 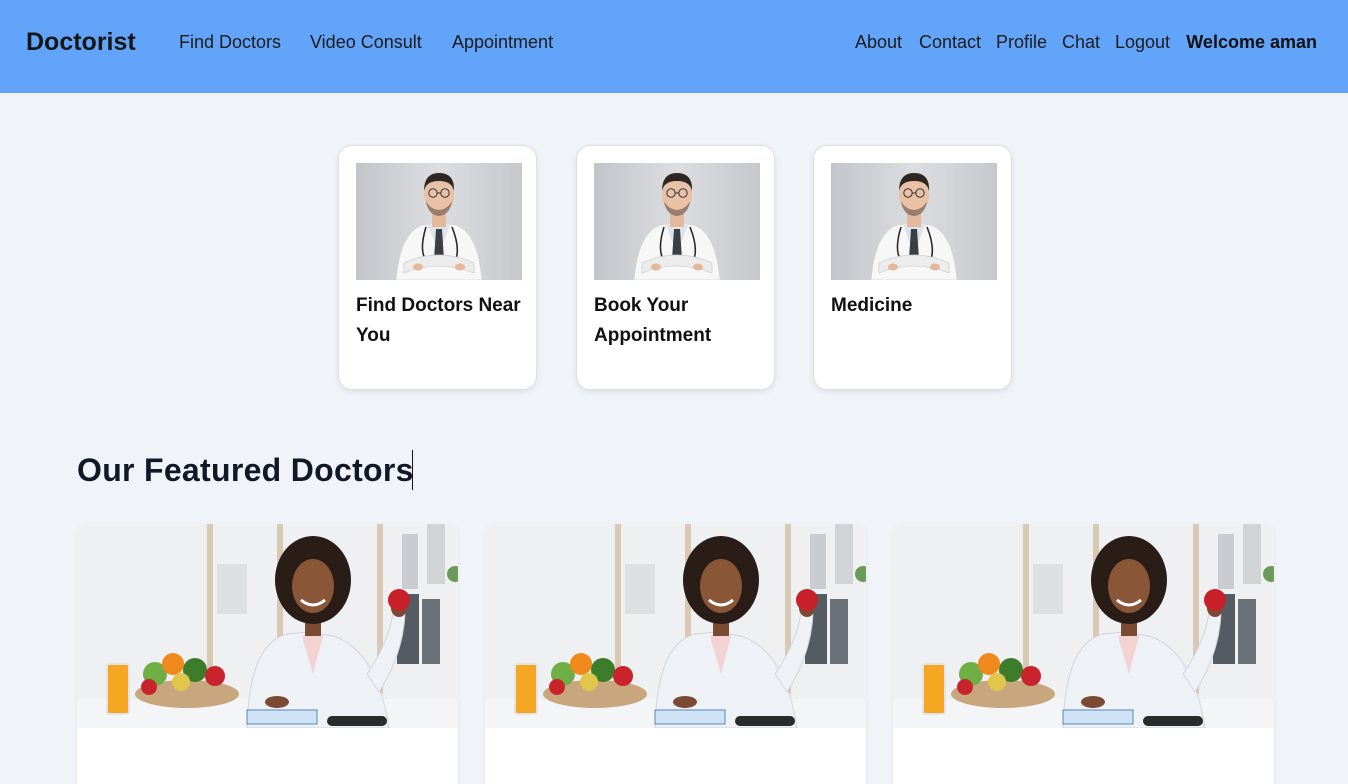 What do you see at coordinates (653, 320) in the screenshot?
I see `service-card-title: Book Your Appointment` at bounding box center [653, 320].